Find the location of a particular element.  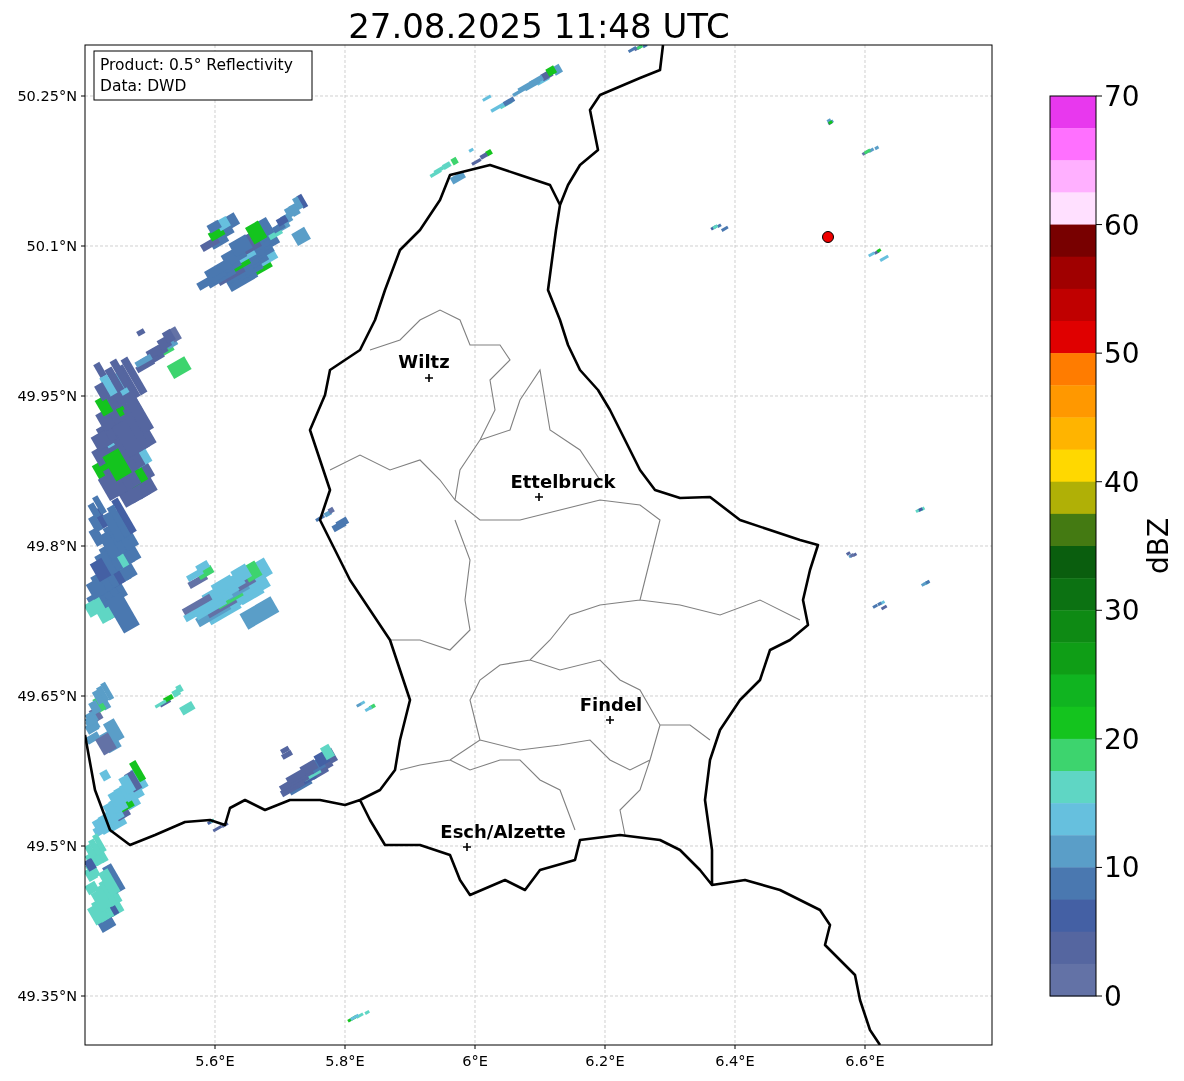

axis-tick-label: 49.35°N is located at coordinates (47, 996).